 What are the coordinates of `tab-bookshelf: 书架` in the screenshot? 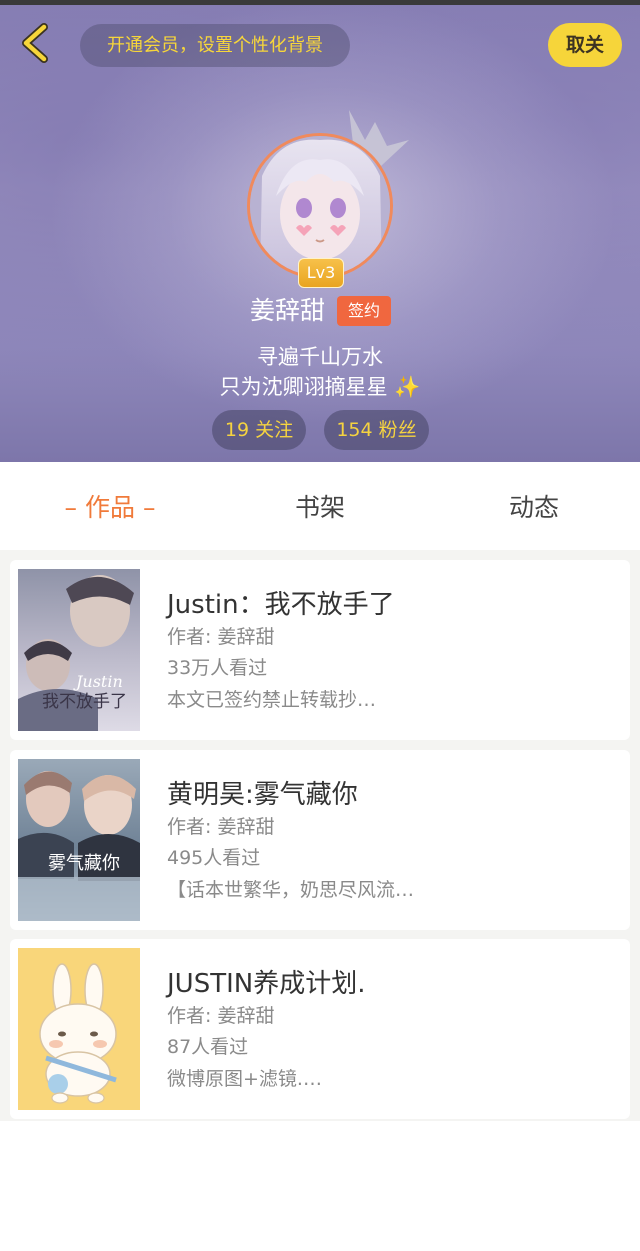 It's located at (320, 506).